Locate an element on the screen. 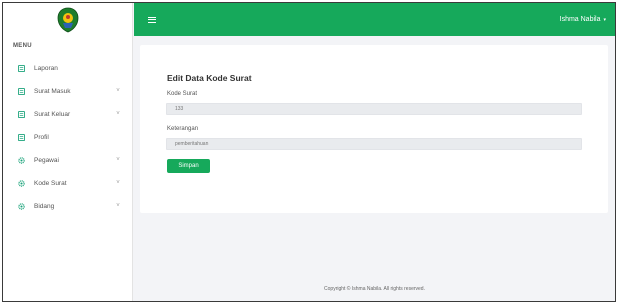 The height and width of the screenshot is (304, 618). sidebar-item-kode-surat: Kode Surat ˅ is located at coordinates (67, 183).